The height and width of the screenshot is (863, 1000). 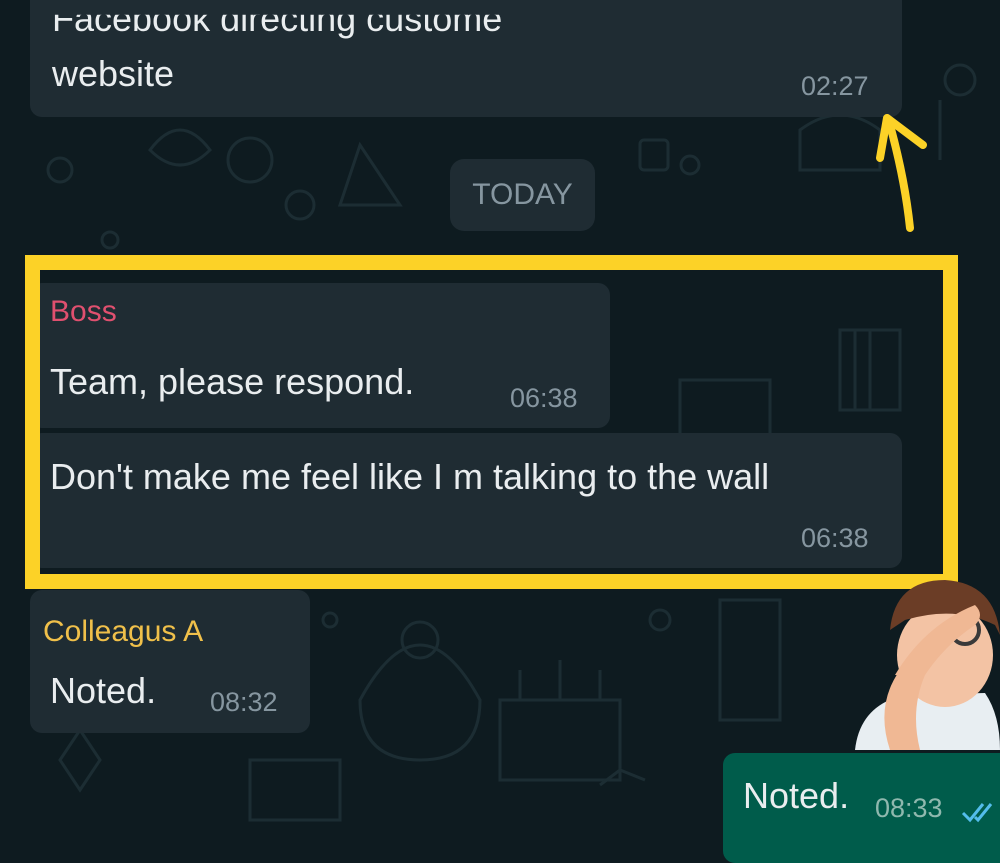 What do you see at coordinates (123, 631) in the screenshot?
I see `sender-name: Colleagus A` at bounding box center [123, 631].